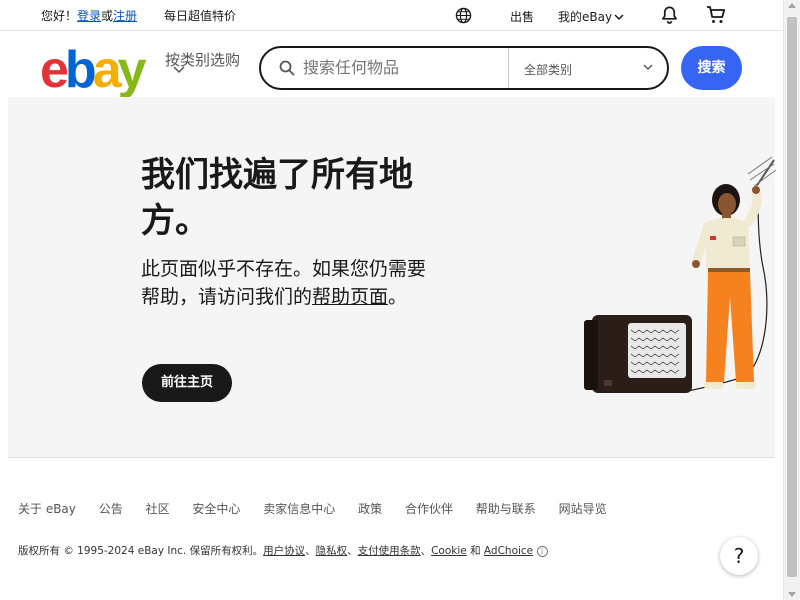  What do you see at coordinates (200, 15) in the screenshot?
I see `daily-deals-link: 每日超值特价` at bounding box center [200, 15].